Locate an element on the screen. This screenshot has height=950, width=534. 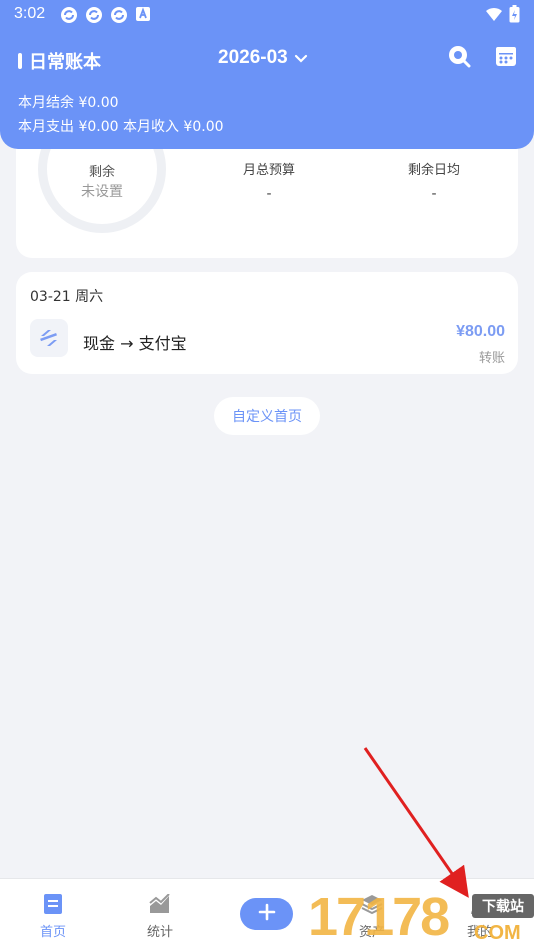
month-value: 2026-03 is located at coordinates (253, 57).